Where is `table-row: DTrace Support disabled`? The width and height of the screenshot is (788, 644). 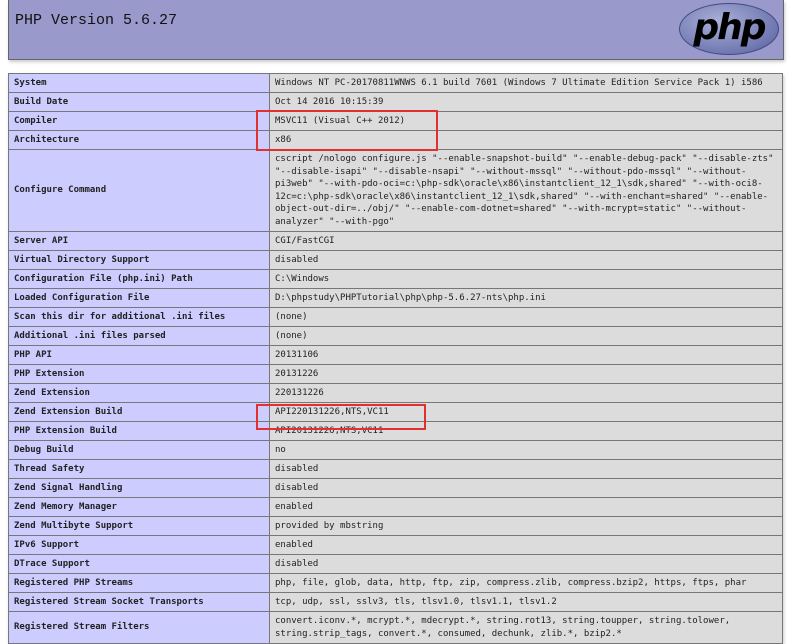 table-row: DTrace Support disabled is located at coordinates (395, 564).